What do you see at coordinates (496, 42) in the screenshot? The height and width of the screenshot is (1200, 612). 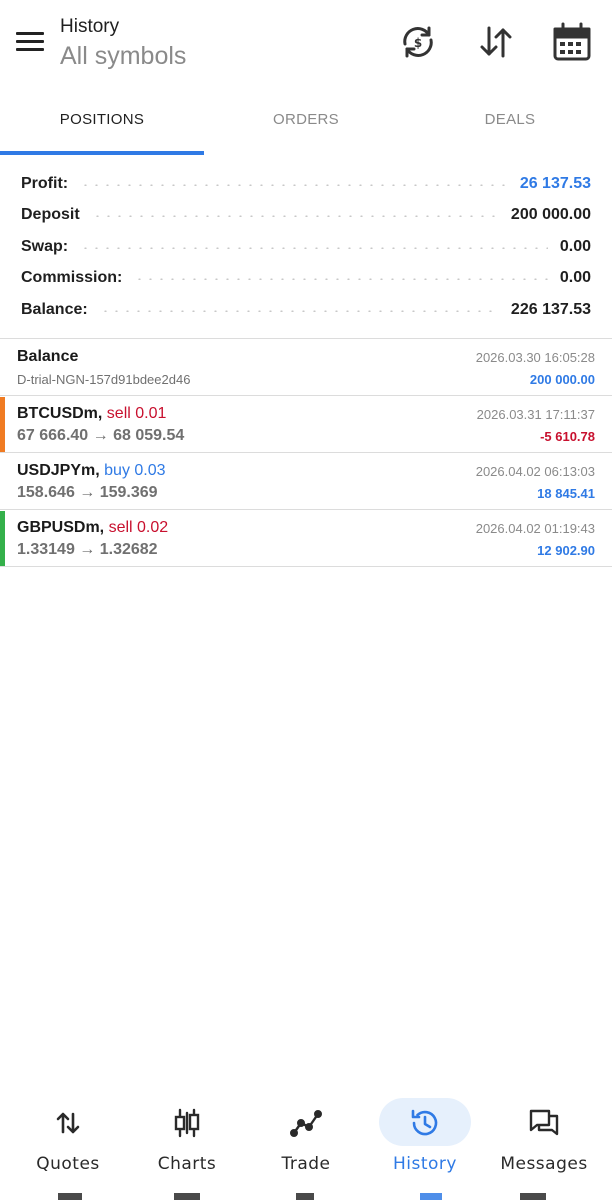 I see `sort-icon` at bounding box center [496, 42].